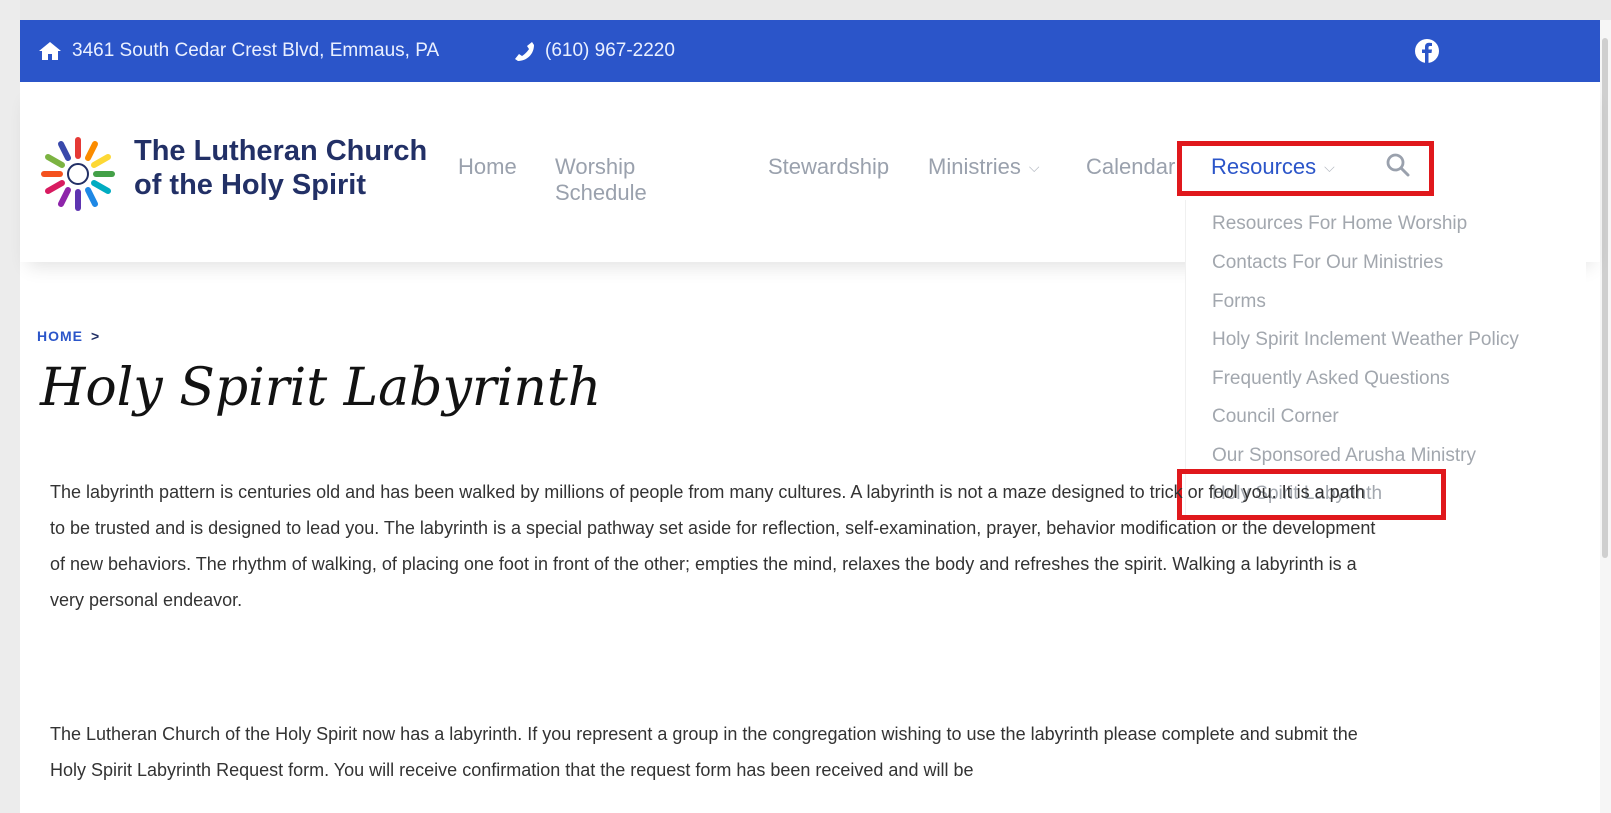  Describe the element at coordinates (1239, 302) in the screenshot. I see `menu-item-forms: Forms` at that location.